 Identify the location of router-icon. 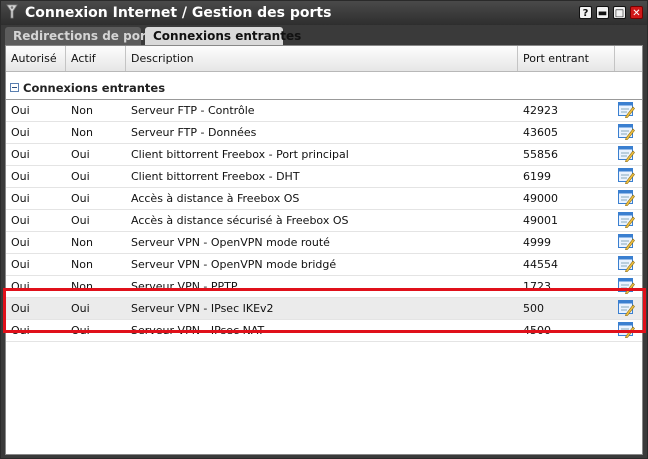
(12, 11).